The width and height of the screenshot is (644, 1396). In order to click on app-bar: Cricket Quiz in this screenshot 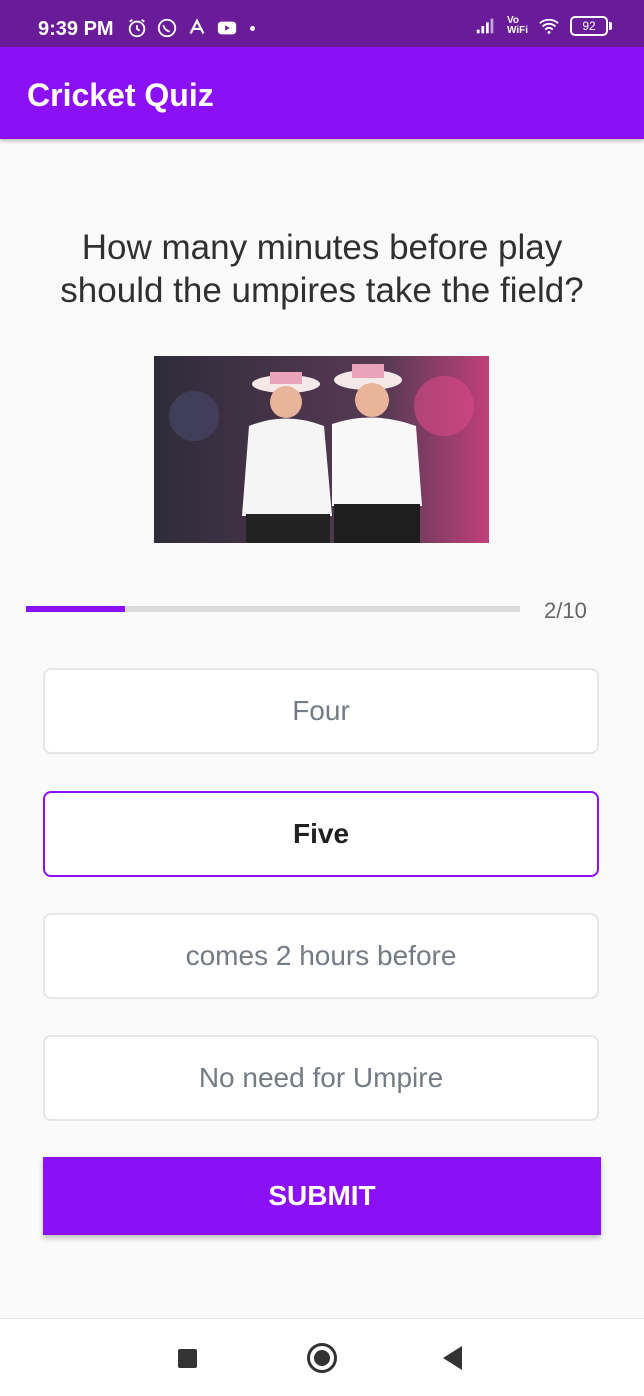, I will do `click(322, 93)`.